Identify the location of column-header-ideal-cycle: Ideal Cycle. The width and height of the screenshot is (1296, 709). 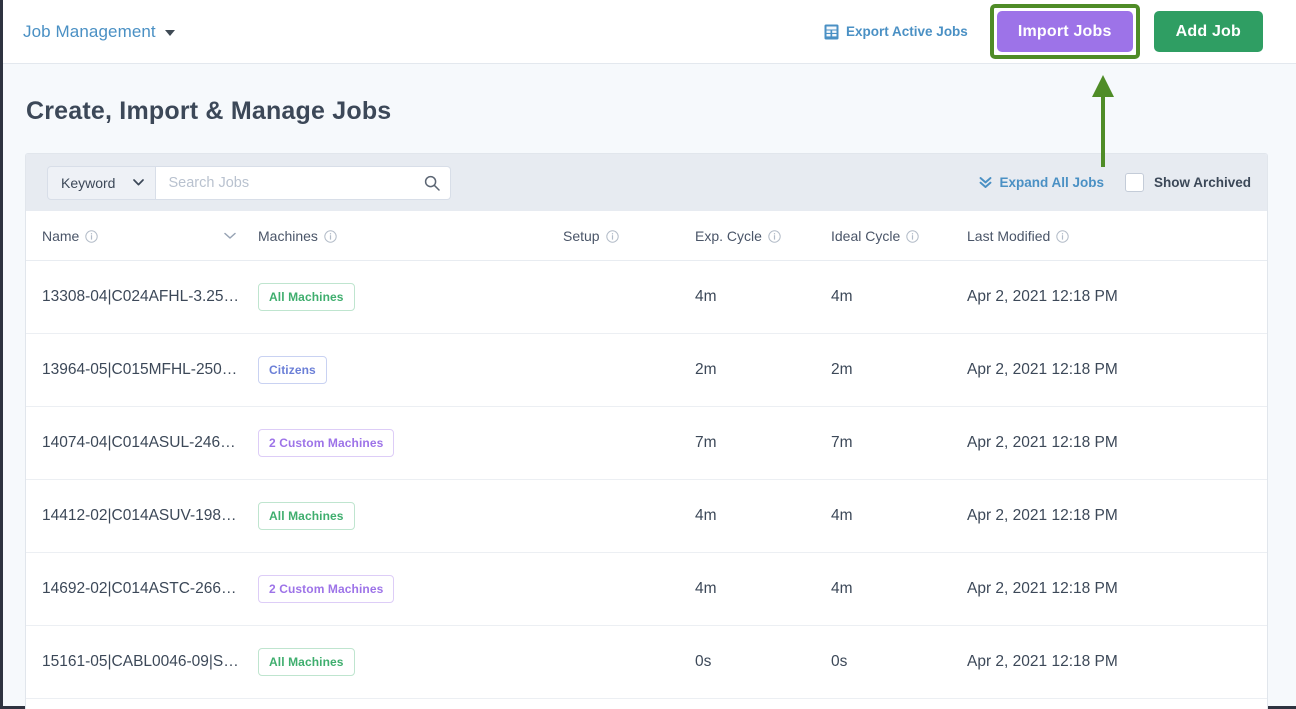
(899, 236).